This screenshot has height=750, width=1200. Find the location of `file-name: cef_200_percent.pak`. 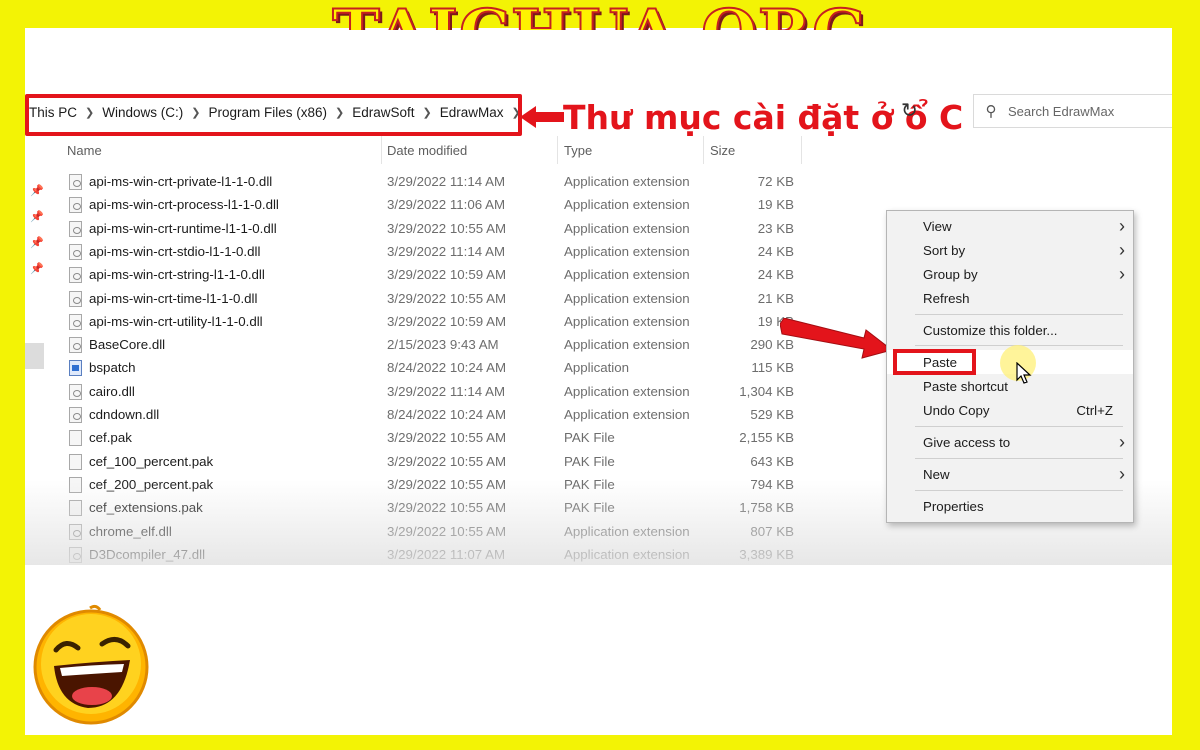

file-name: cef_200_percent.pak is located at coordinates (151, 484).